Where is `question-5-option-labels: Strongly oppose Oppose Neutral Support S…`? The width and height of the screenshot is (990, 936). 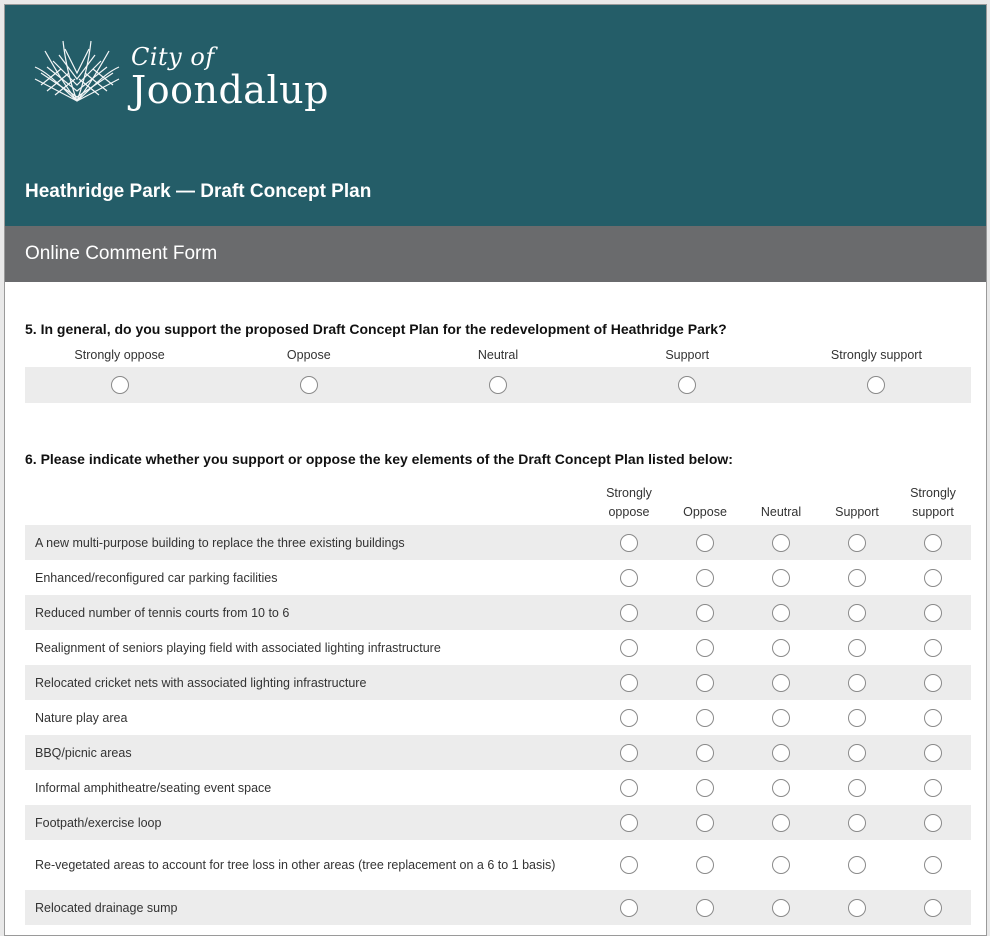
question-5-option-labels: Strongly oppose Oppose Neutral Support S… is located at coordinates (498, 355).